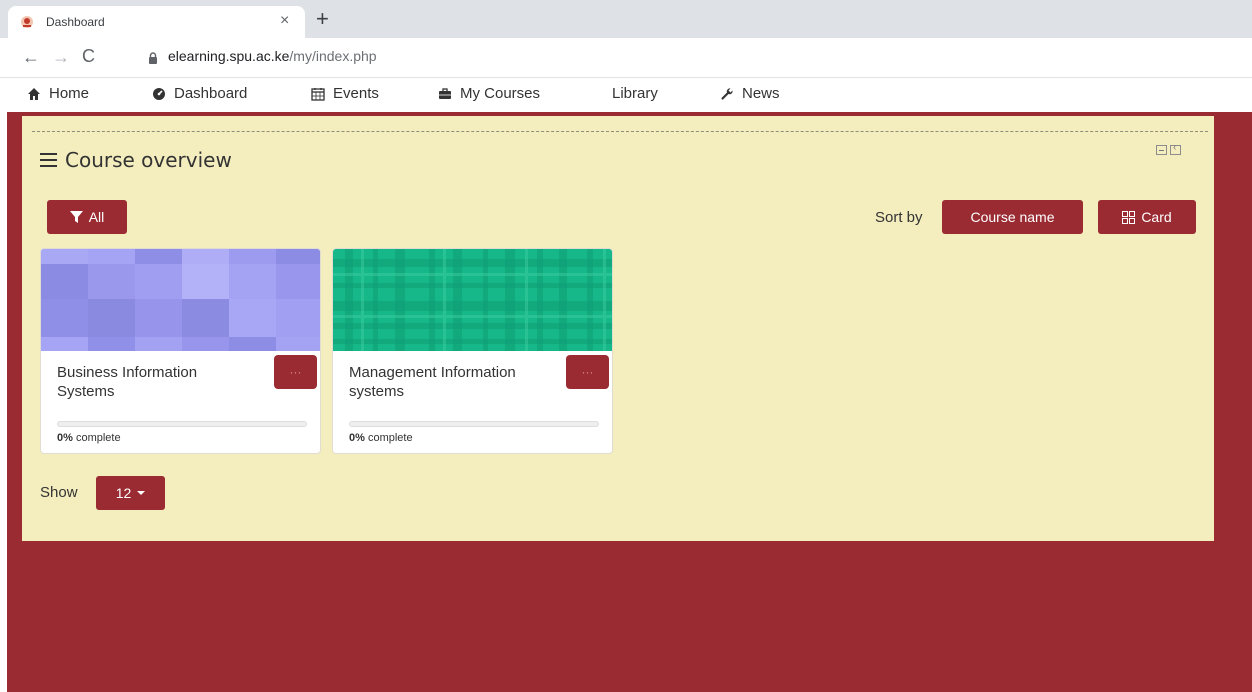  I want to click on grid-icon, so click(1129, 217).